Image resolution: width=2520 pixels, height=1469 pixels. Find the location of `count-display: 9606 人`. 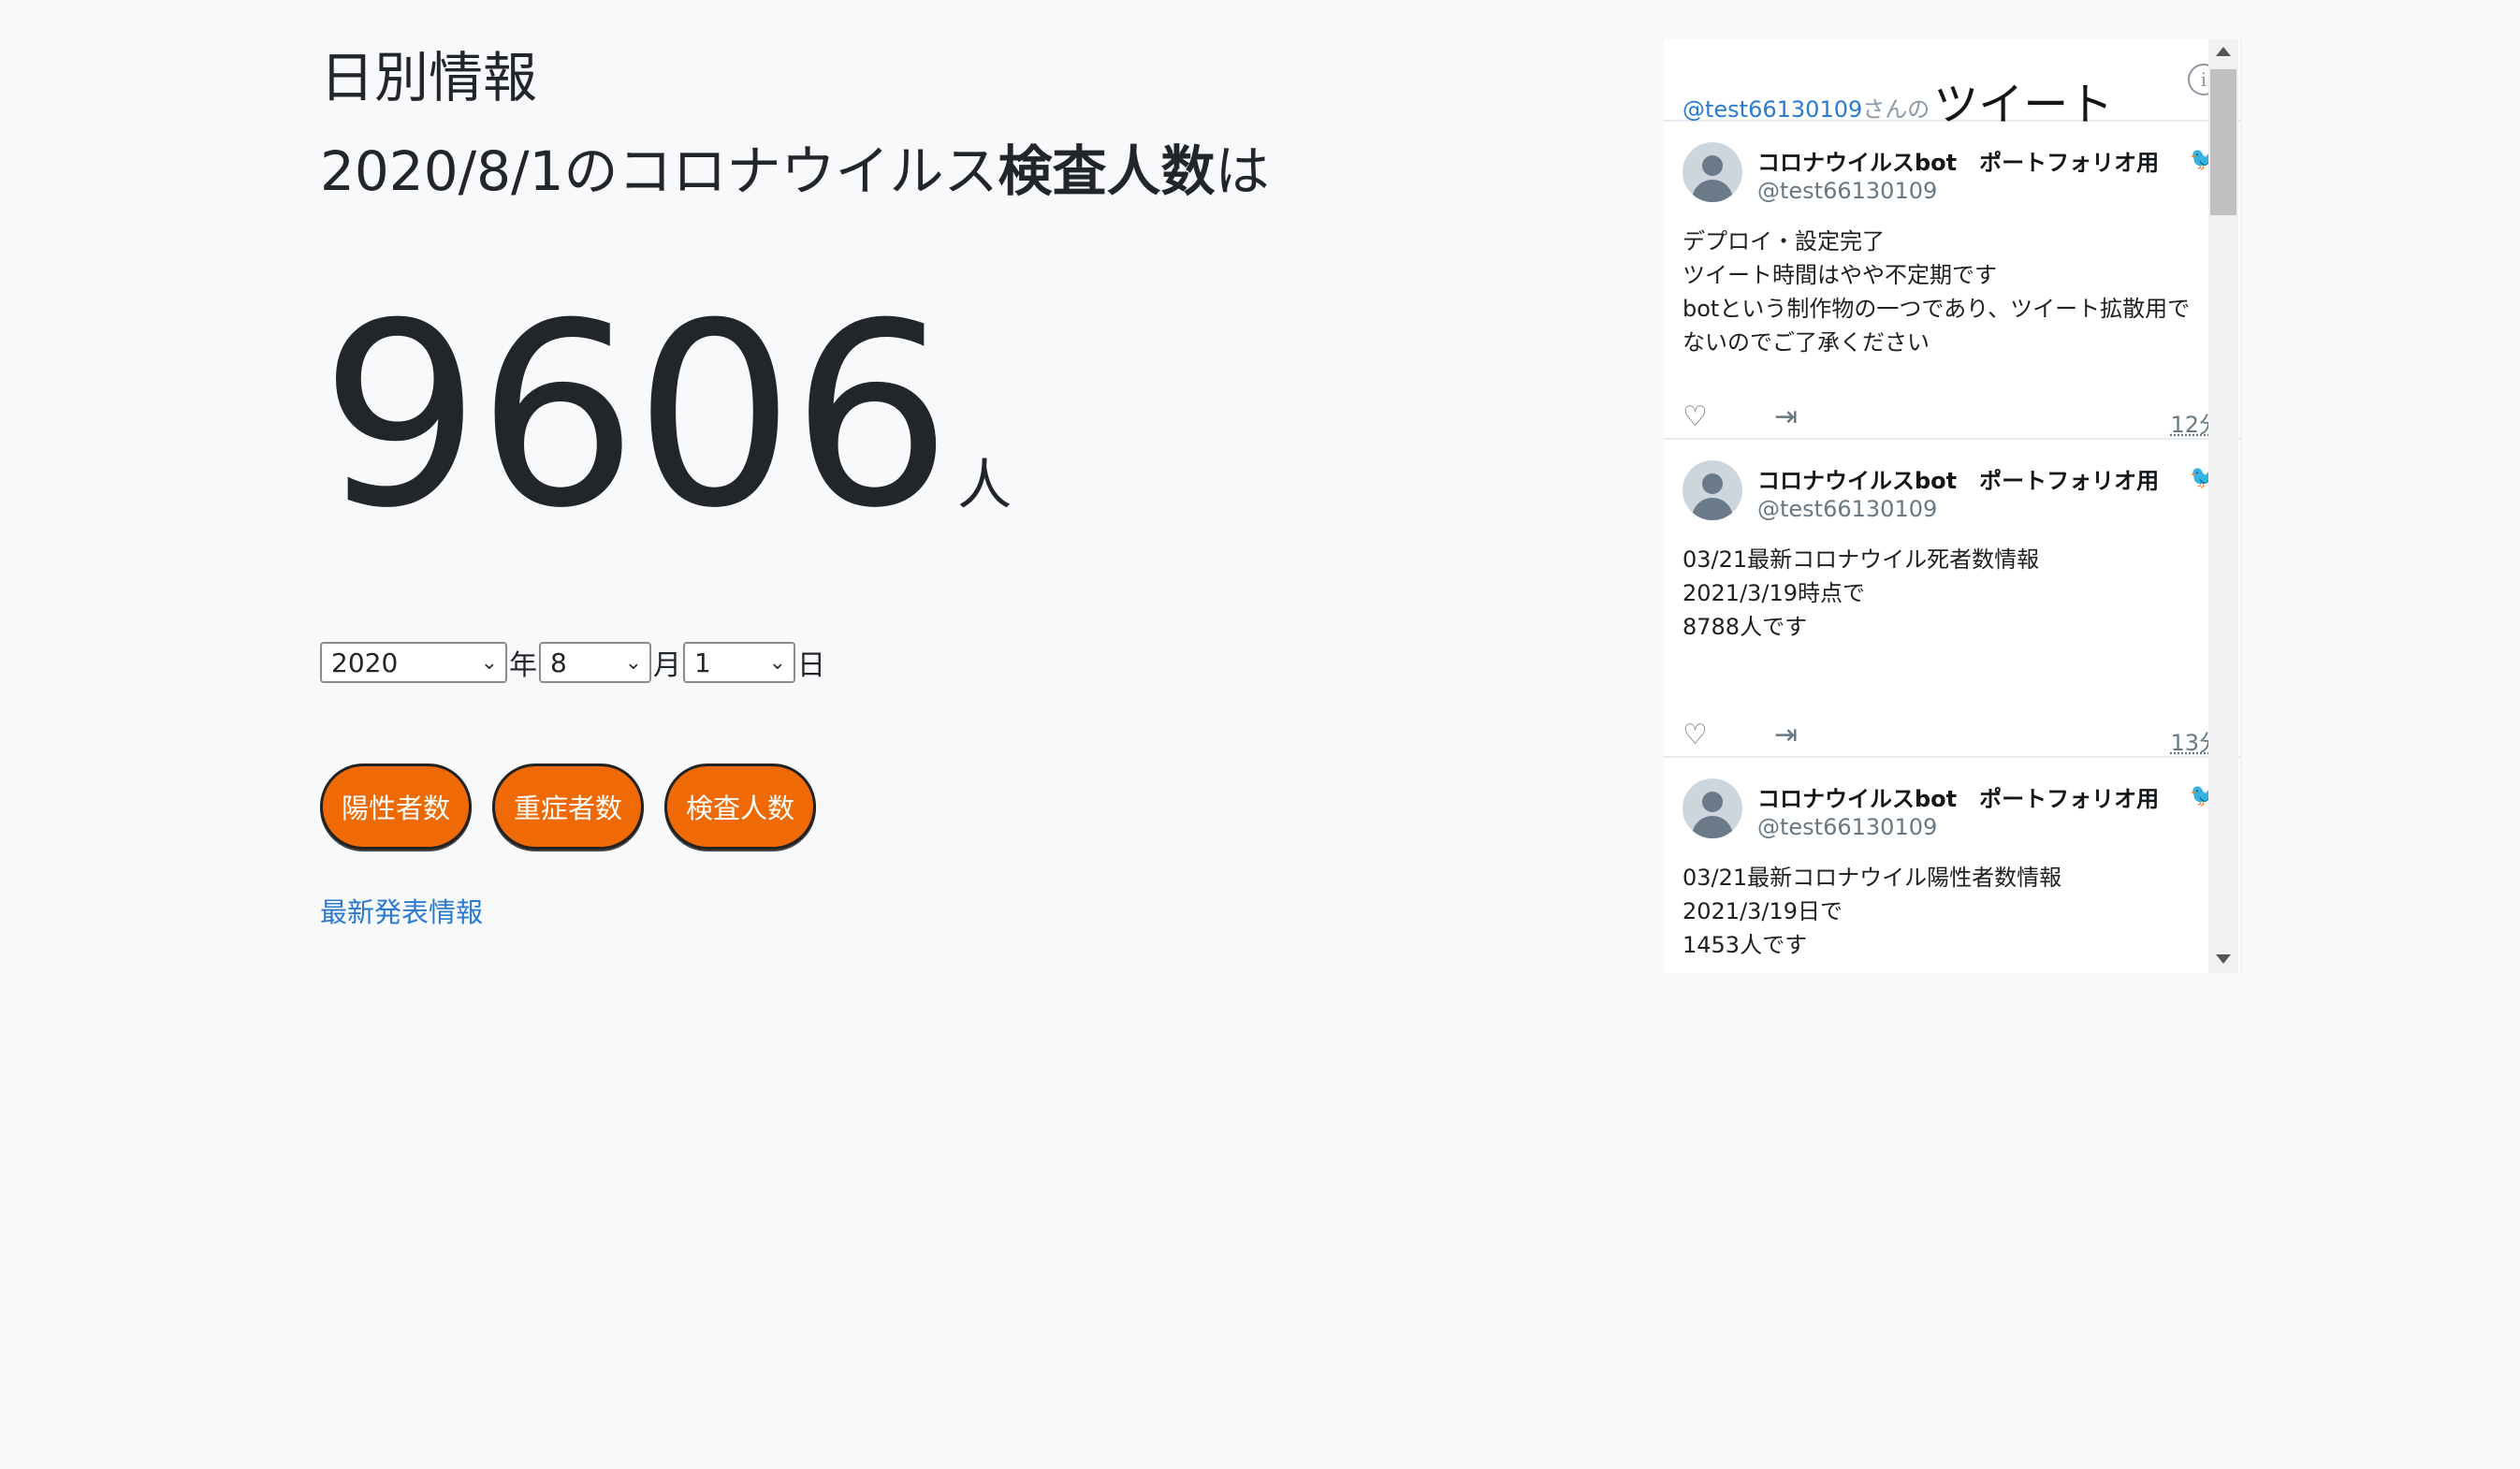

count-display: 9606 人 is located at coordinates (666, 417).